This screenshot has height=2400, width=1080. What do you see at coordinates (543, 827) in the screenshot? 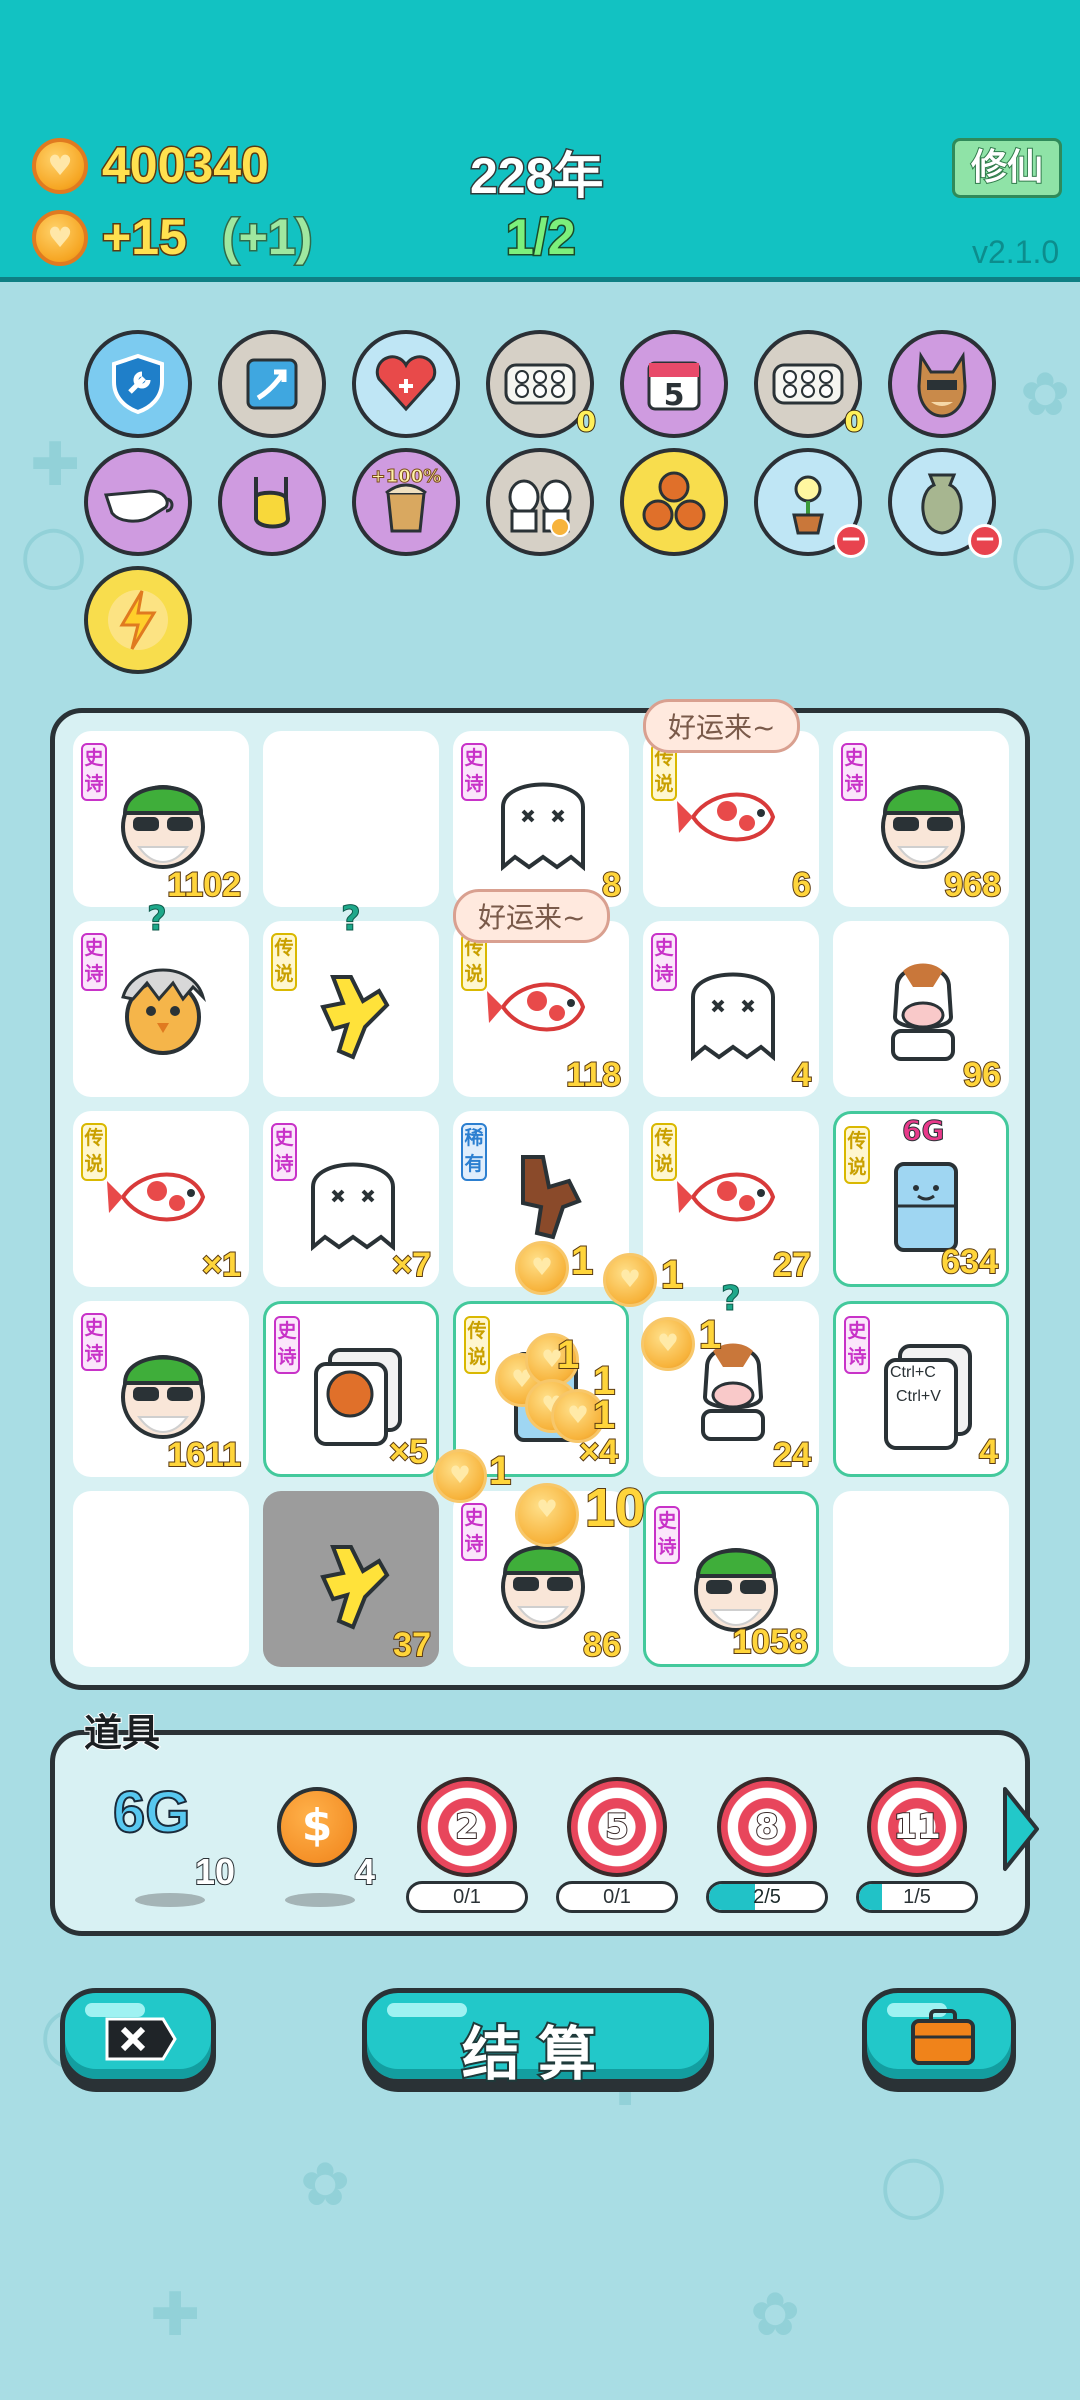
I see `ghost-icon` at bounding box center [543, 827].